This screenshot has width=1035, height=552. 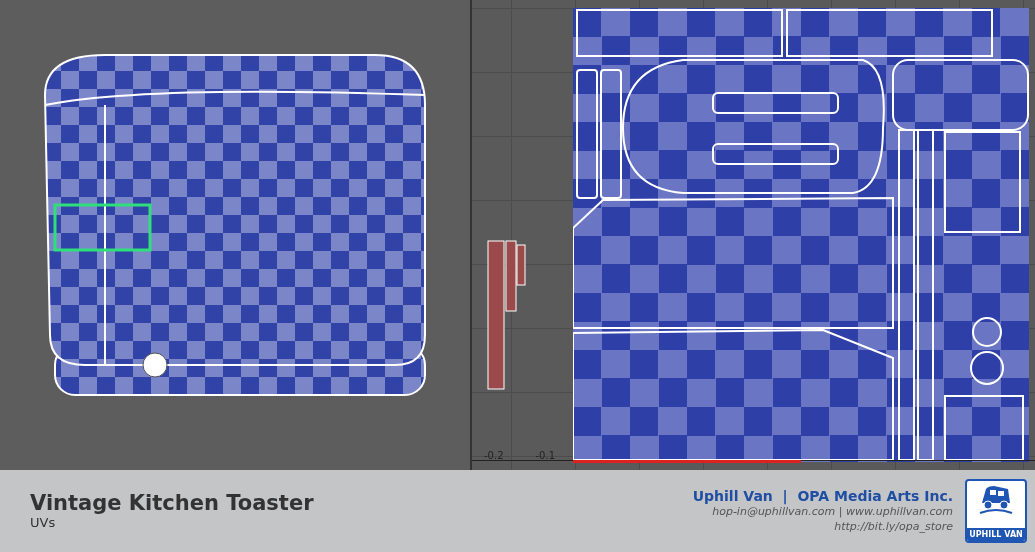 What do you see at coordinates (832, 511) in the screenshot?
I see `contact-line: hop-in@uphillvan.com | www.uphillvan.com` at bounding box center [832, 511].